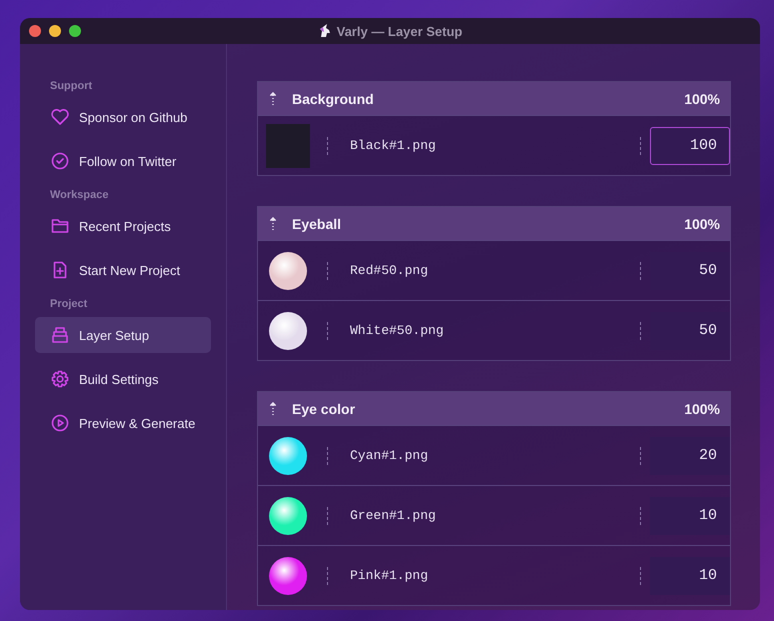 This screenshot has height=621, width=774. I want to click on trait-filename: Pink#1.png, so click(390, 575).